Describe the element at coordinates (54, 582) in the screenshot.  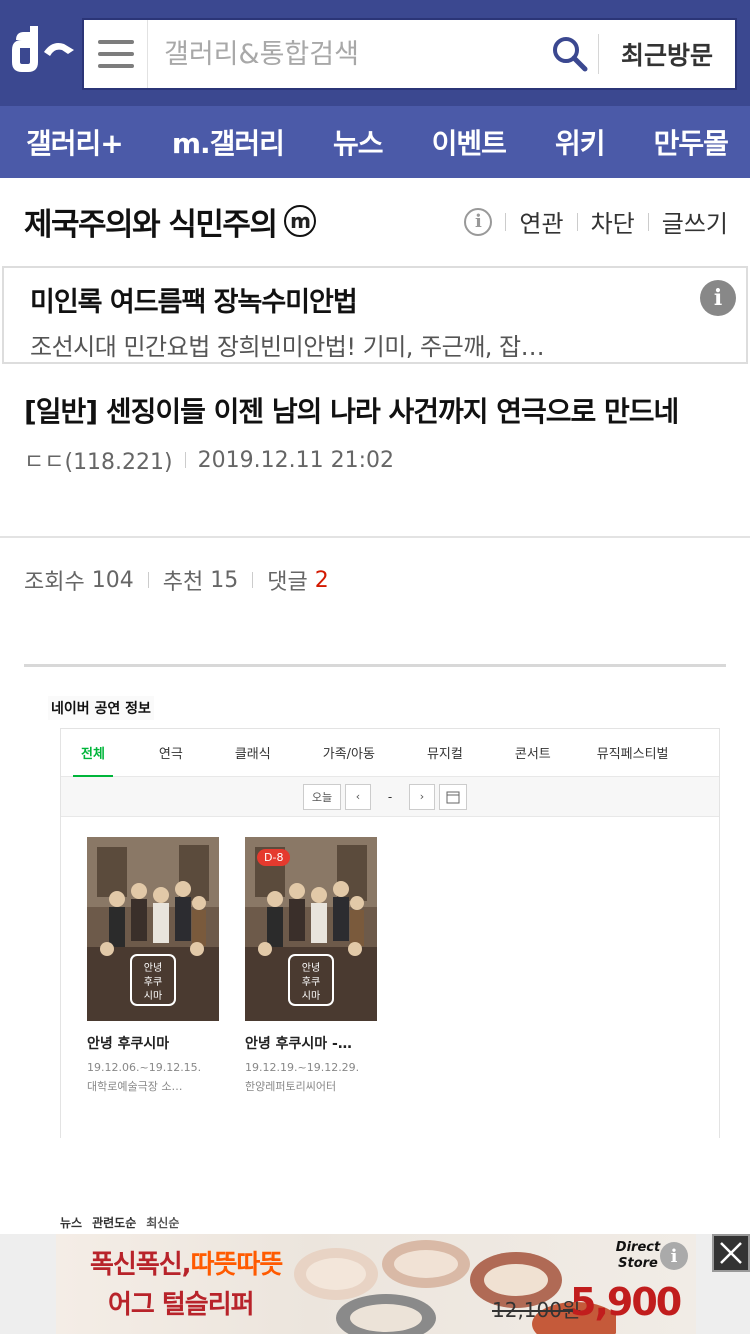
I see `views-label: 조회수` at that location.